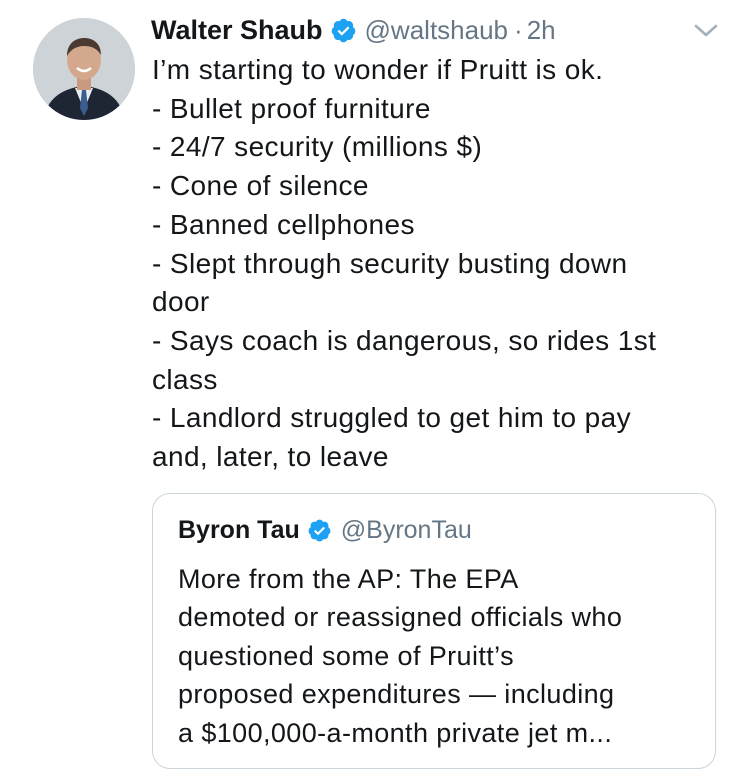 This screenshot has height=782, width=749. Describe the element at coordinates (400, 617) in the screenshot. I see `quoted-text-line: demoted or reassigned officials who` at that location.